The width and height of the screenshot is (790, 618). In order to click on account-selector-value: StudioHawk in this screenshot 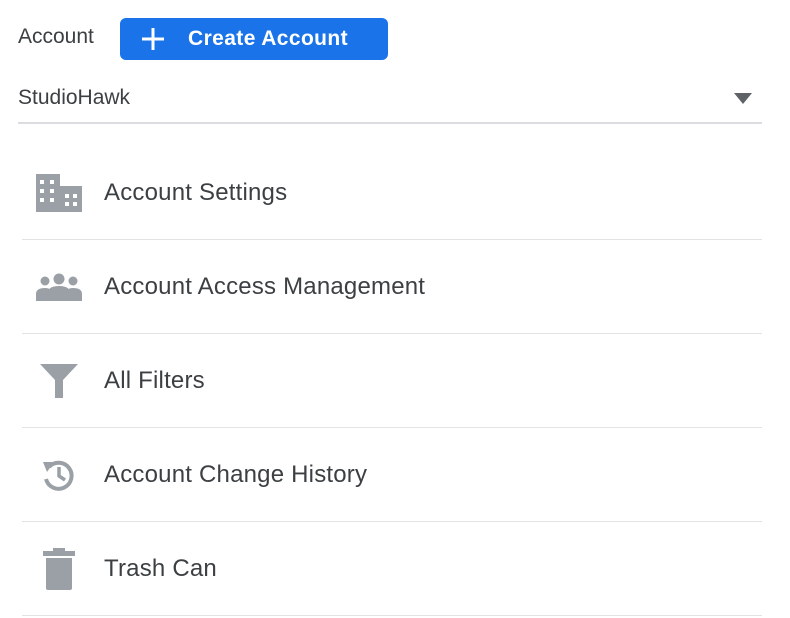, I will do `click(74, 97)`.